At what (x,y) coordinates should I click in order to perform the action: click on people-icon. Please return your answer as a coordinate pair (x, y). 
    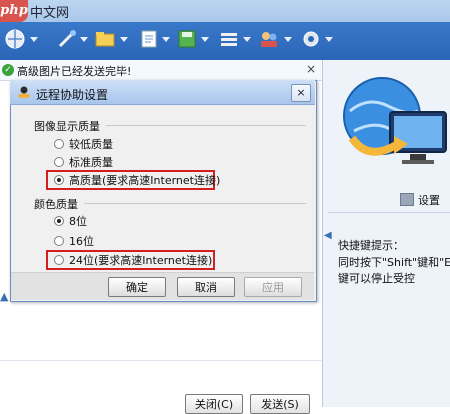
    Looking at the image, I should click on (269, 39).